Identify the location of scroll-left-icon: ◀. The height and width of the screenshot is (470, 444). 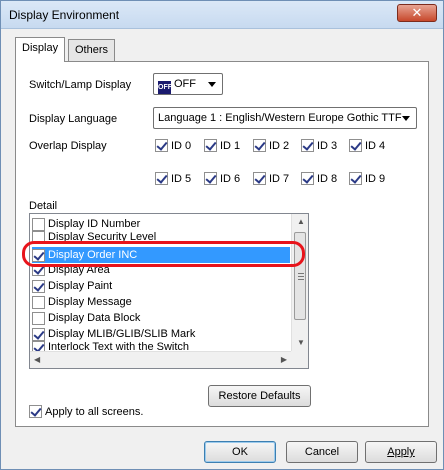
(37, 359).